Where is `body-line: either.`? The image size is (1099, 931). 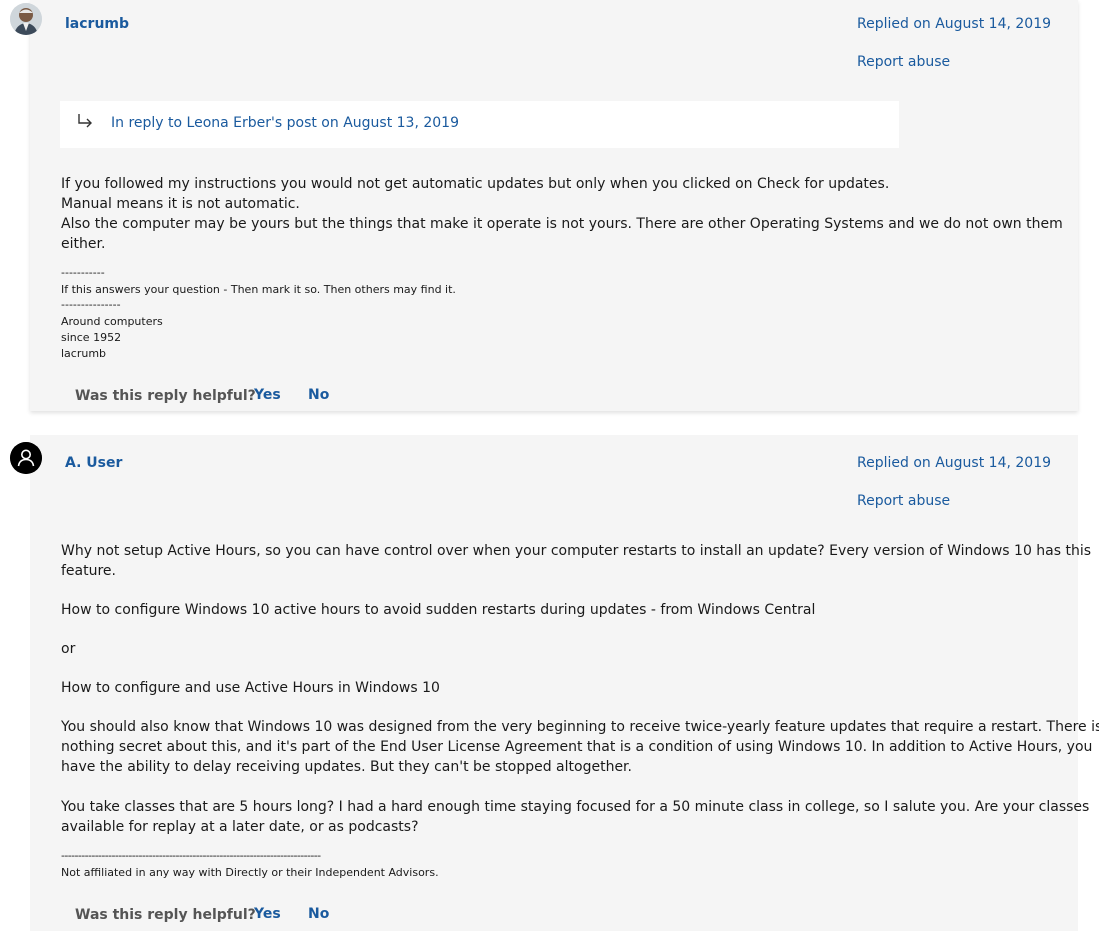
body-line: either. is located at coordinates (83, 244).